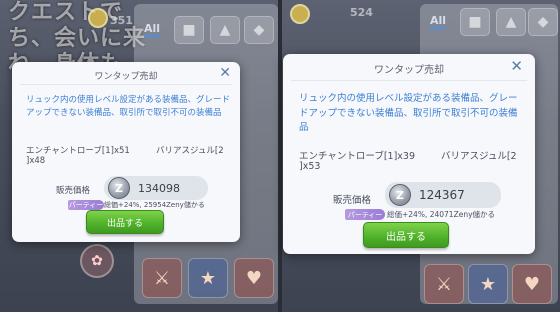  What do you see at coordinates (97, 261) in the screenshot?
I see `skill-icon: ✿` at bounding box center [97, 261].